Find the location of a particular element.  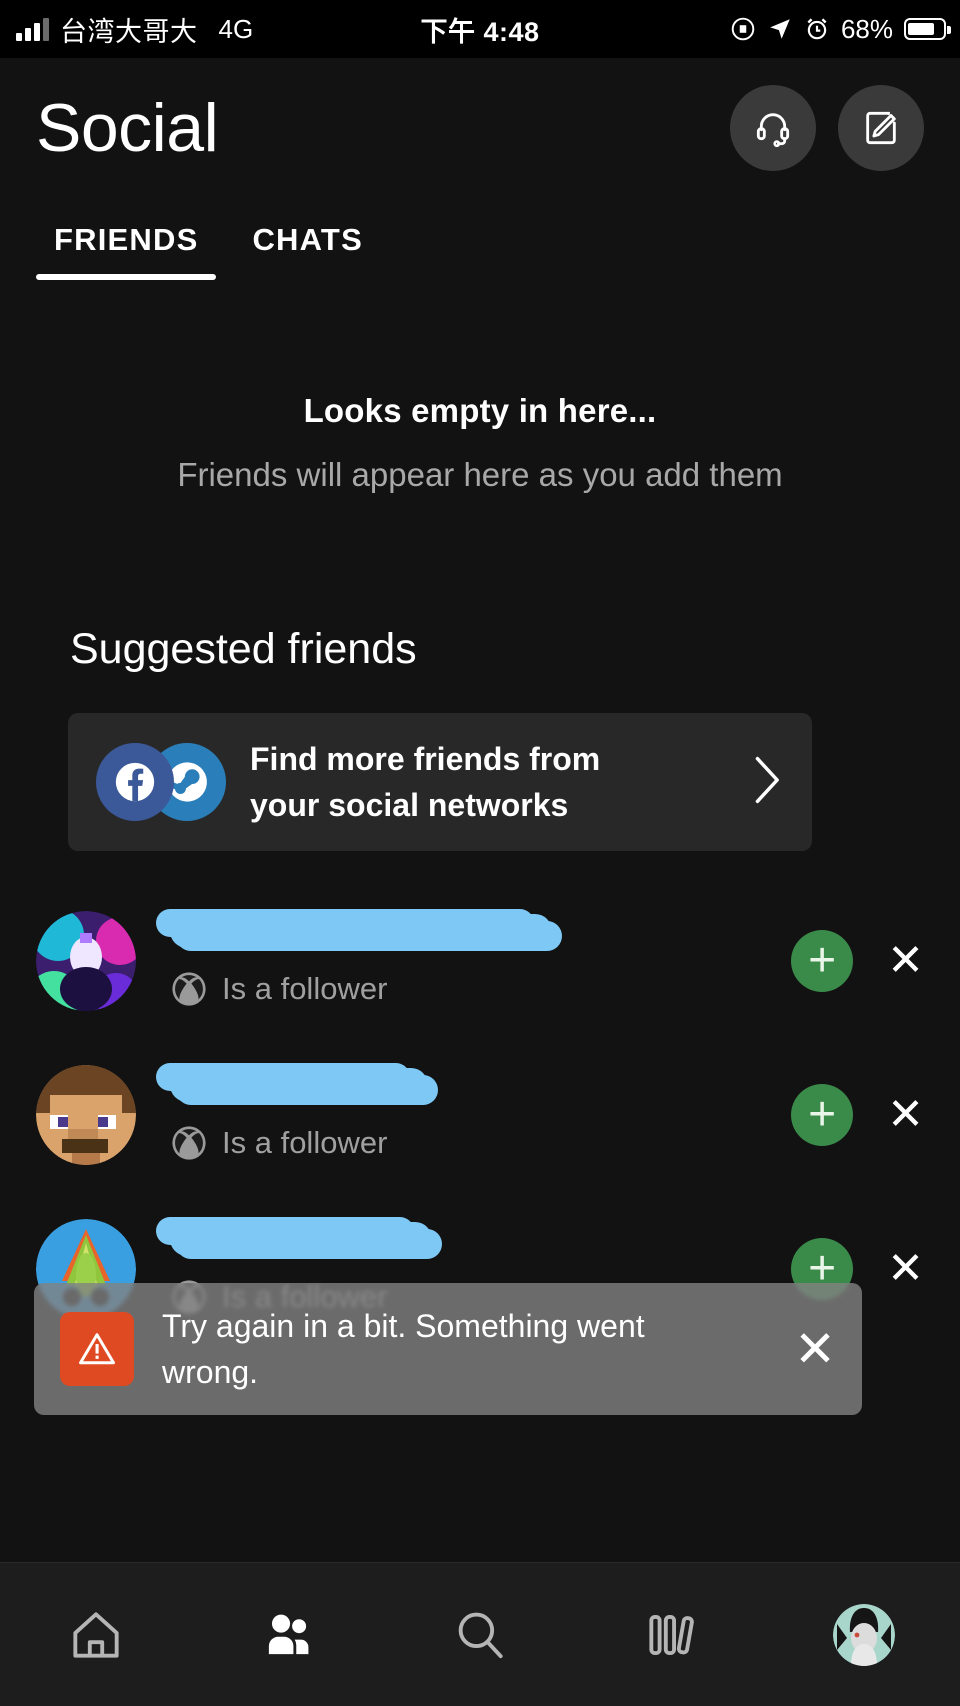

search-icon is located at coordinates (480, 1635).